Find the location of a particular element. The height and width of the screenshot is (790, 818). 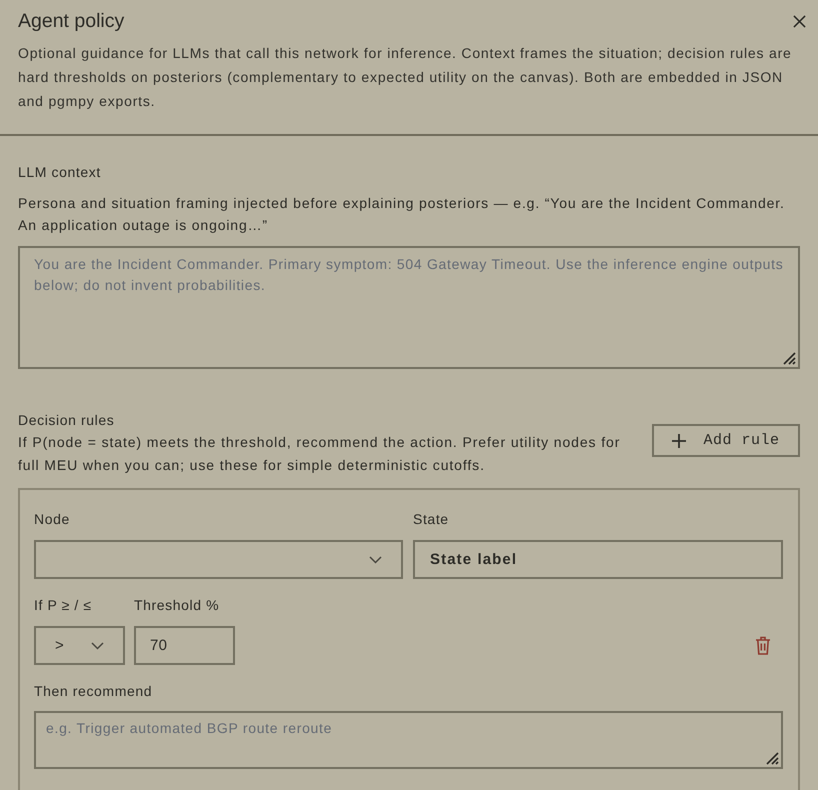

section-label: LLM context is located at coordinates (60, 172).